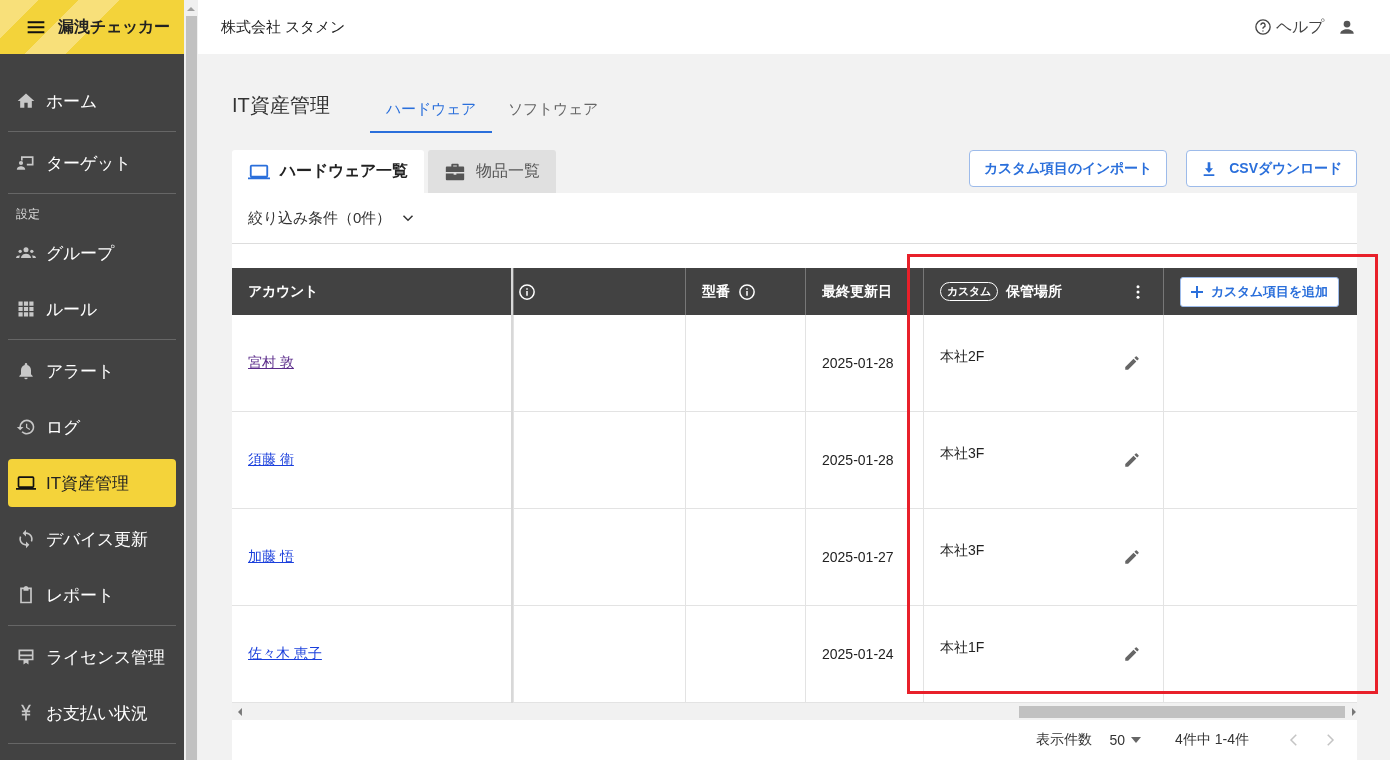  I want to click on sync-icon, so click(26, 539).